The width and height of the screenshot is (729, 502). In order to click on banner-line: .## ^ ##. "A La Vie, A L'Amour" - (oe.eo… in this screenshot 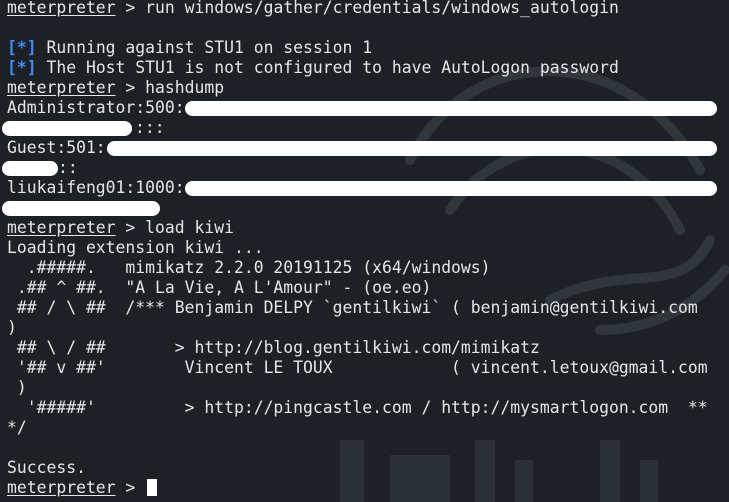, I will do `click(219, 287)`.